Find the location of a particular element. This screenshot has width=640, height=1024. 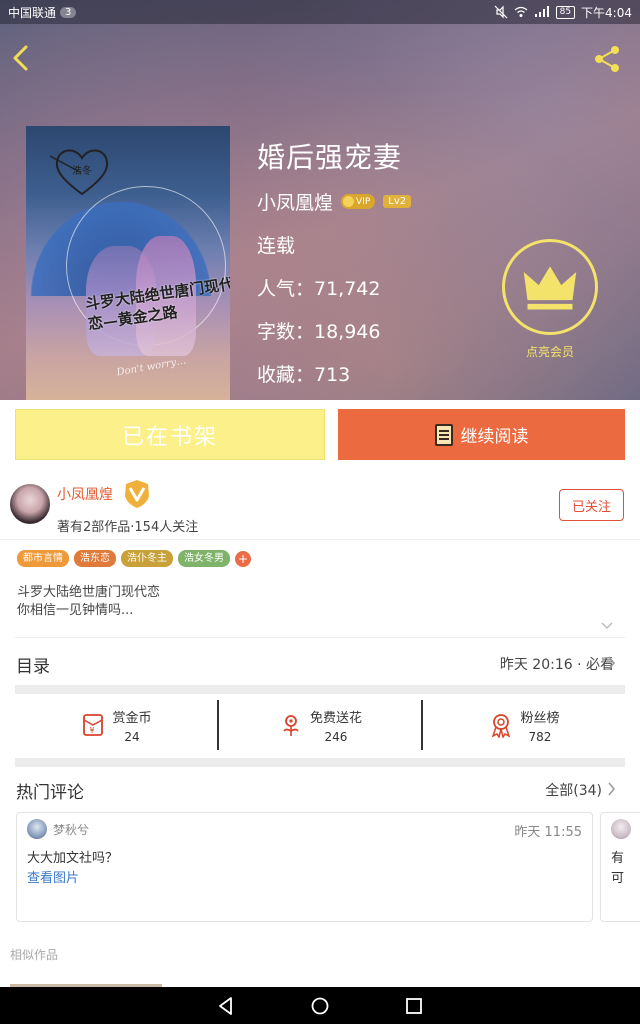

medal-icon is located at coordinates (501, 726).